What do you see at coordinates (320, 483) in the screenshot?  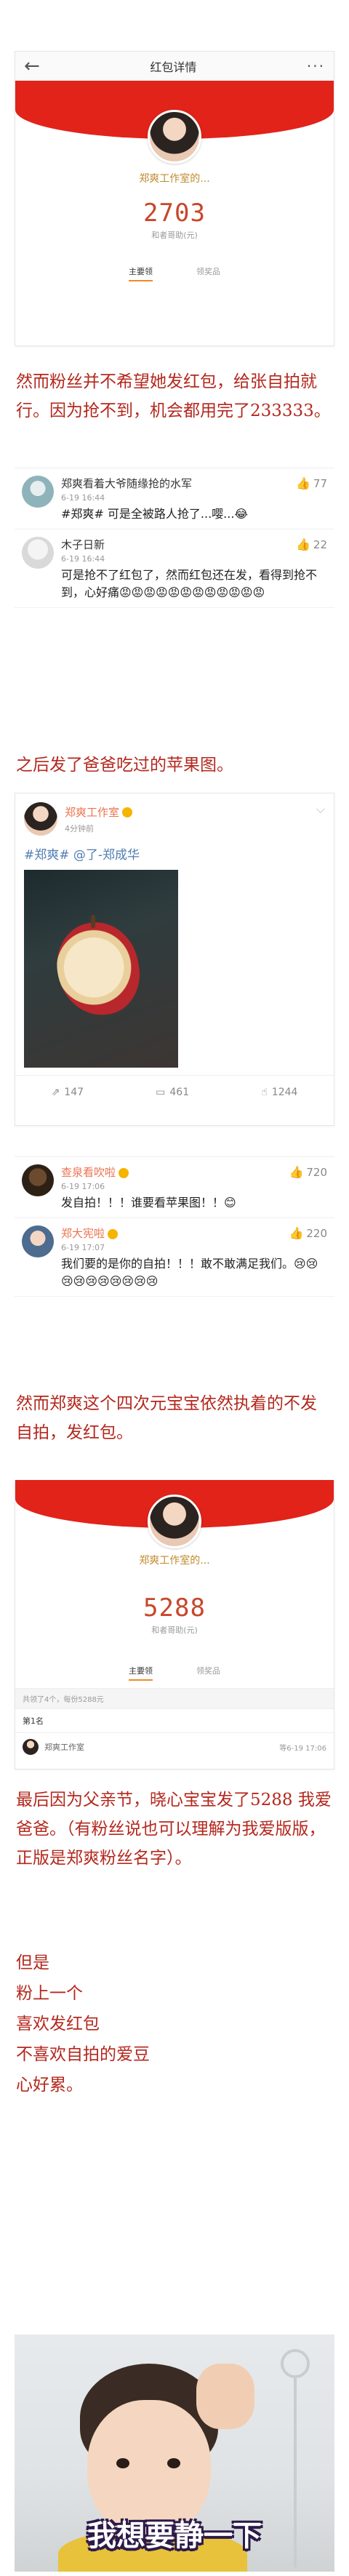 I see `like-count: 77` at bounding box center [320, 483].